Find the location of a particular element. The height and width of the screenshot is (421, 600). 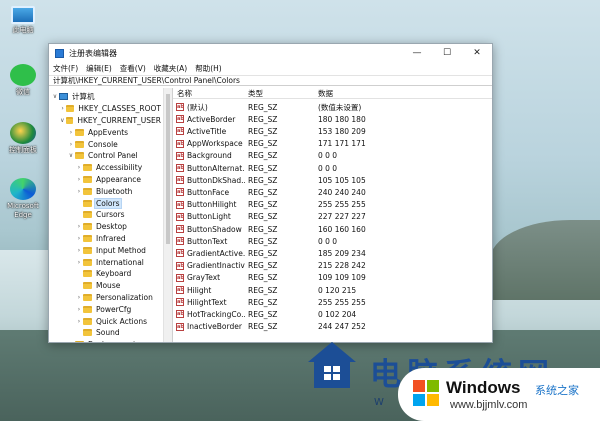

maximize-button: ☐ is located at coordinates (447, 53).